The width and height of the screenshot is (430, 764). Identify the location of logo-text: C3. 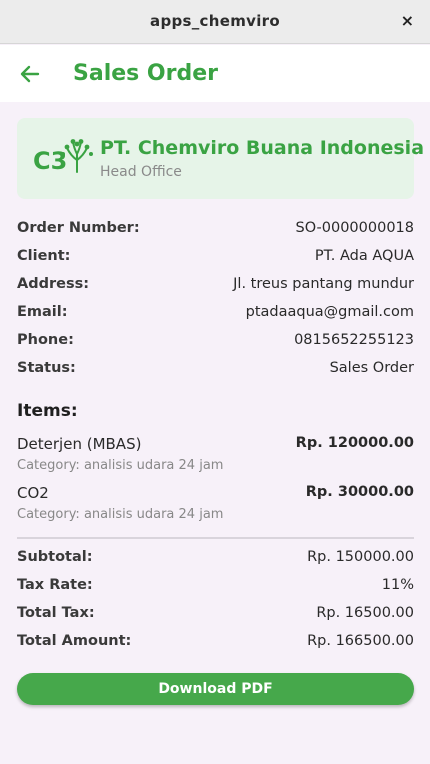
(50, 161).